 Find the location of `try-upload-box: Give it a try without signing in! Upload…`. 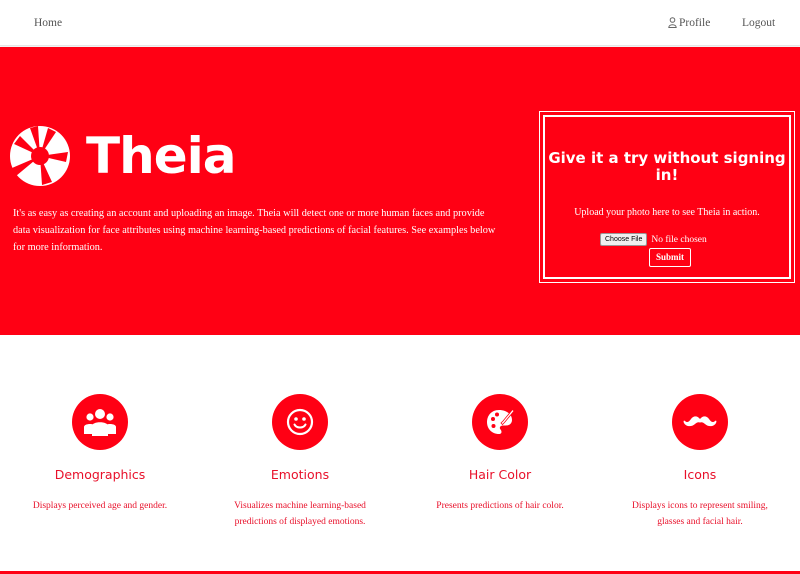

try-upload-box: Give it a try without signing in! Upload… is located at coordinates (667, 197).